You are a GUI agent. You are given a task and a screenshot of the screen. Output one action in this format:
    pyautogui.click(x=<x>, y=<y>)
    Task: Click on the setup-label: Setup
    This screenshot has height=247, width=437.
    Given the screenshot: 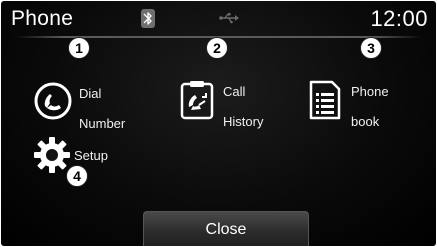 What is the action you would take?
    pyautogui.click(x=91, y=155)
    